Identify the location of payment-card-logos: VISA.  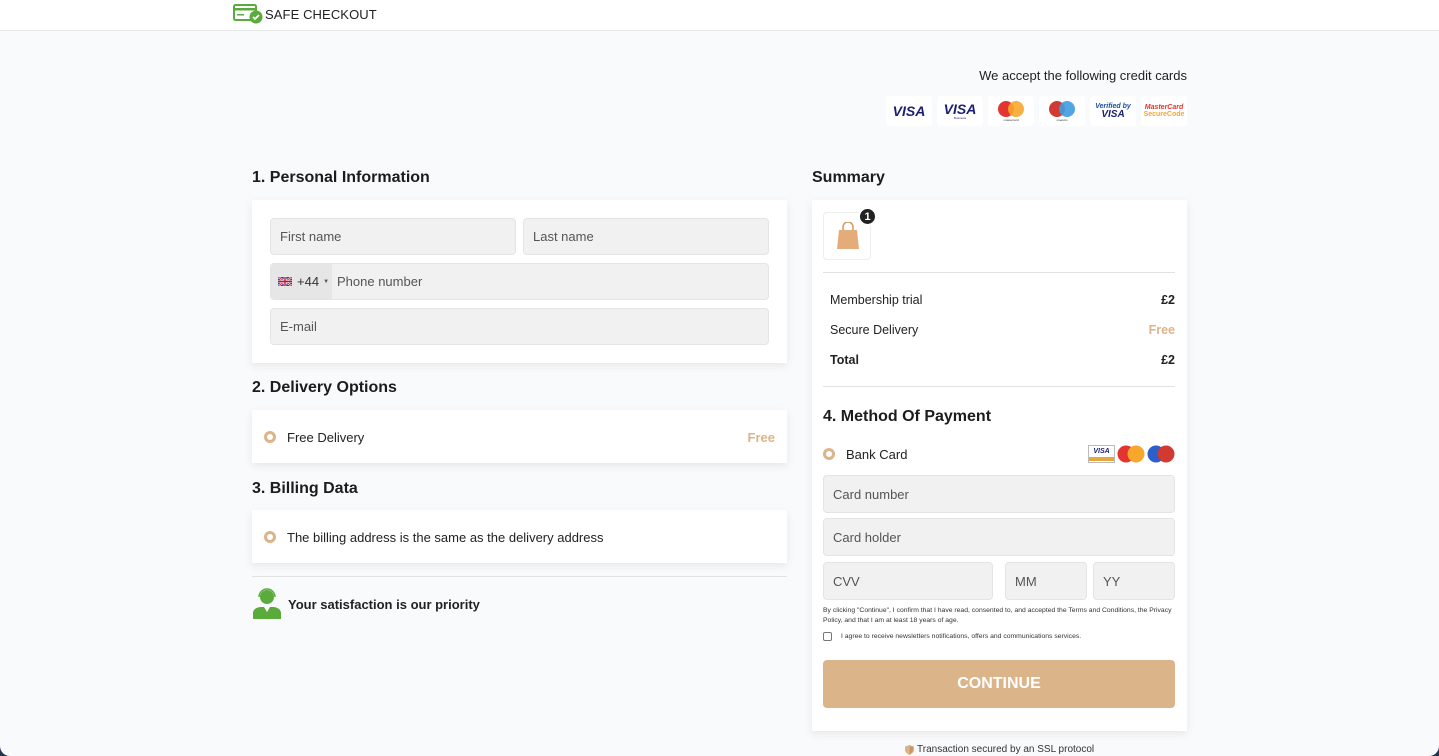
(1131, 454).